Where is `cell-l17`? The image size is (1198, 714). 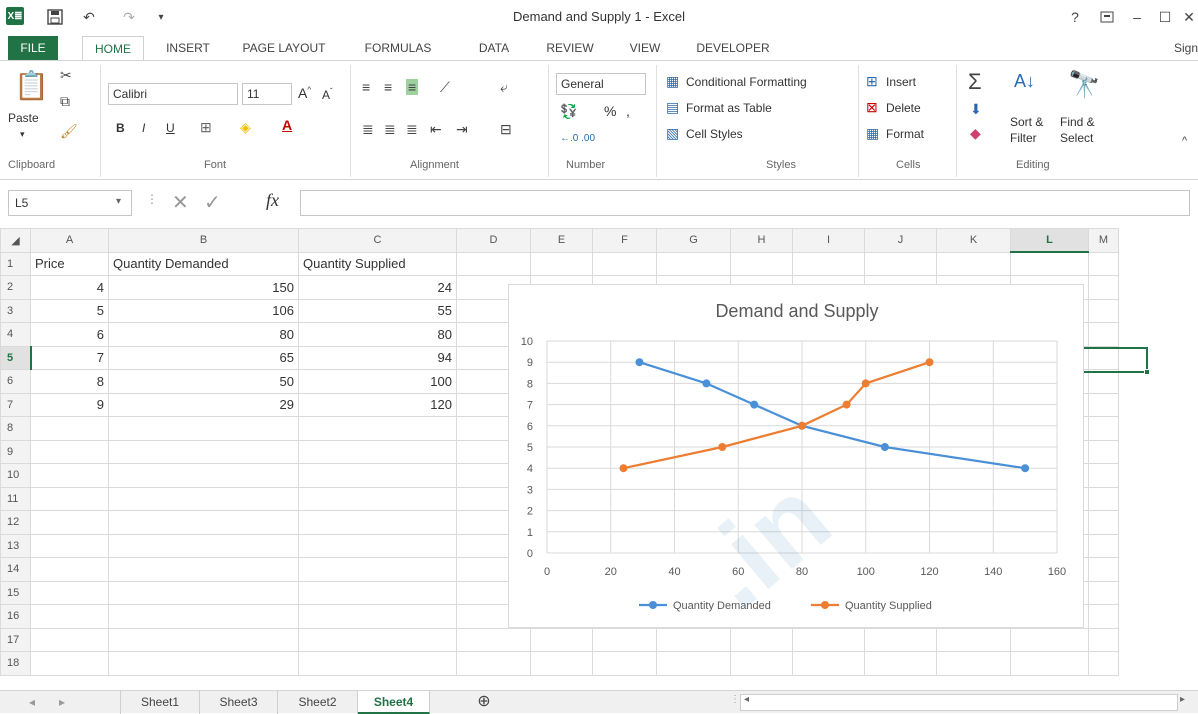 cell-l17 is located at coordinates (1049, 639).